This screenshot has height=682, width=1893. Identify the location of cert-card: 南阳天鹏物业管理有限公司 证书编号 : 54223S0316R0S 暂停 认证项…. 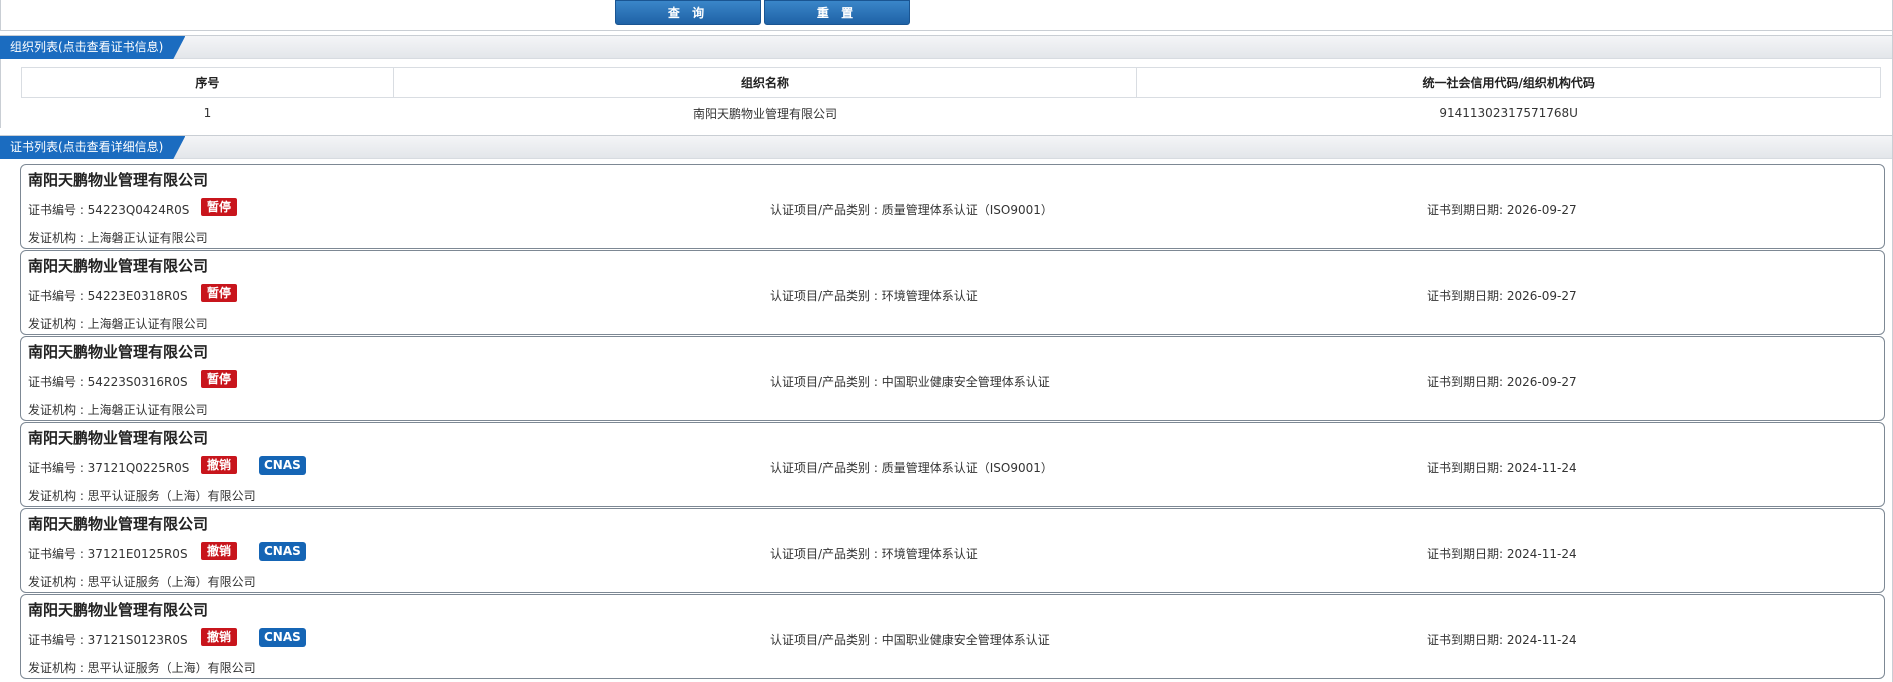
(952, 378).